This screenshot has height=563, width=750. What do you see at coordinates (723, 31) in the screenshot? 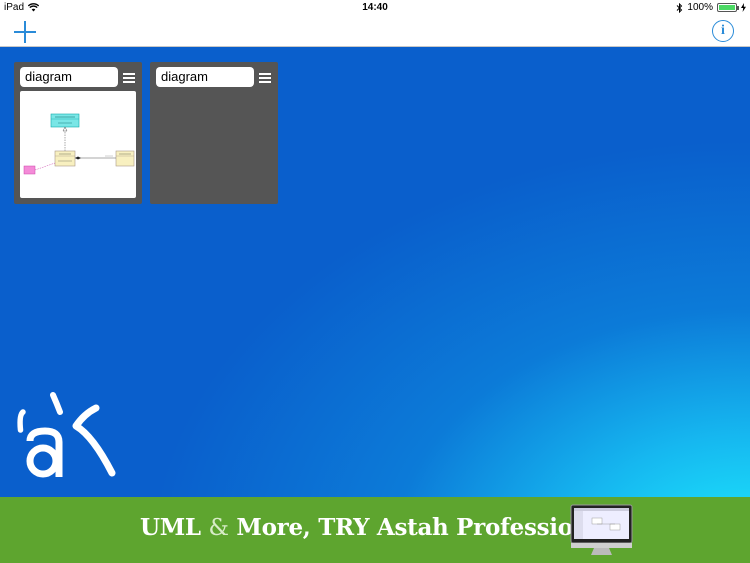
I see `info-button: i` at bounding box center [723, 31].